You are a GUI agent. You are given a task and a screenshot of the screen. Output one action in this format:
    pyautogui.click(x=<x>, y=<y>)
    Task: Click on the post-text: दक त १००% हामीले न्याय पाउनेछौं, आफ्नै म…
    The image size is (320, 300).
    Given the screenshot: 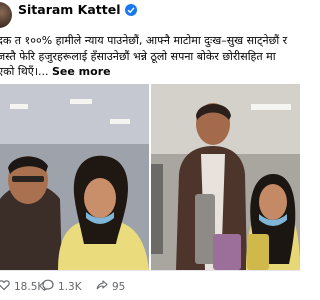 What is the action you would take?
    pyautogui.click(x=151, y=56)
    